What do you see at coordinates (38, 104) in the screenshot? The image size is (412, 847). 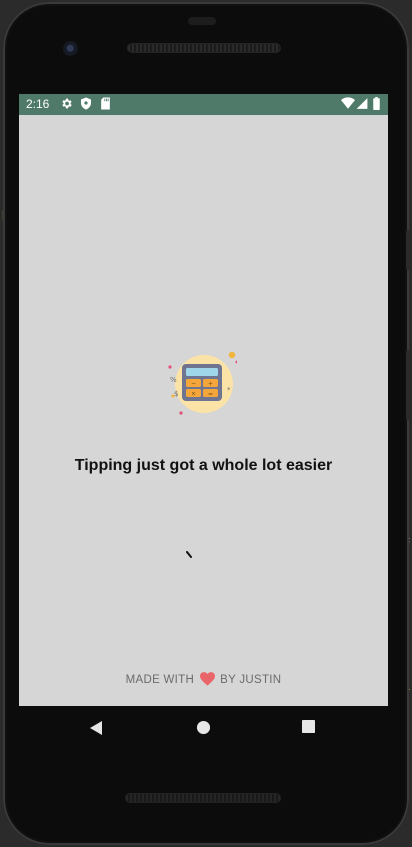 I see `status-time: 2:16` at bounding box center [38, 104].